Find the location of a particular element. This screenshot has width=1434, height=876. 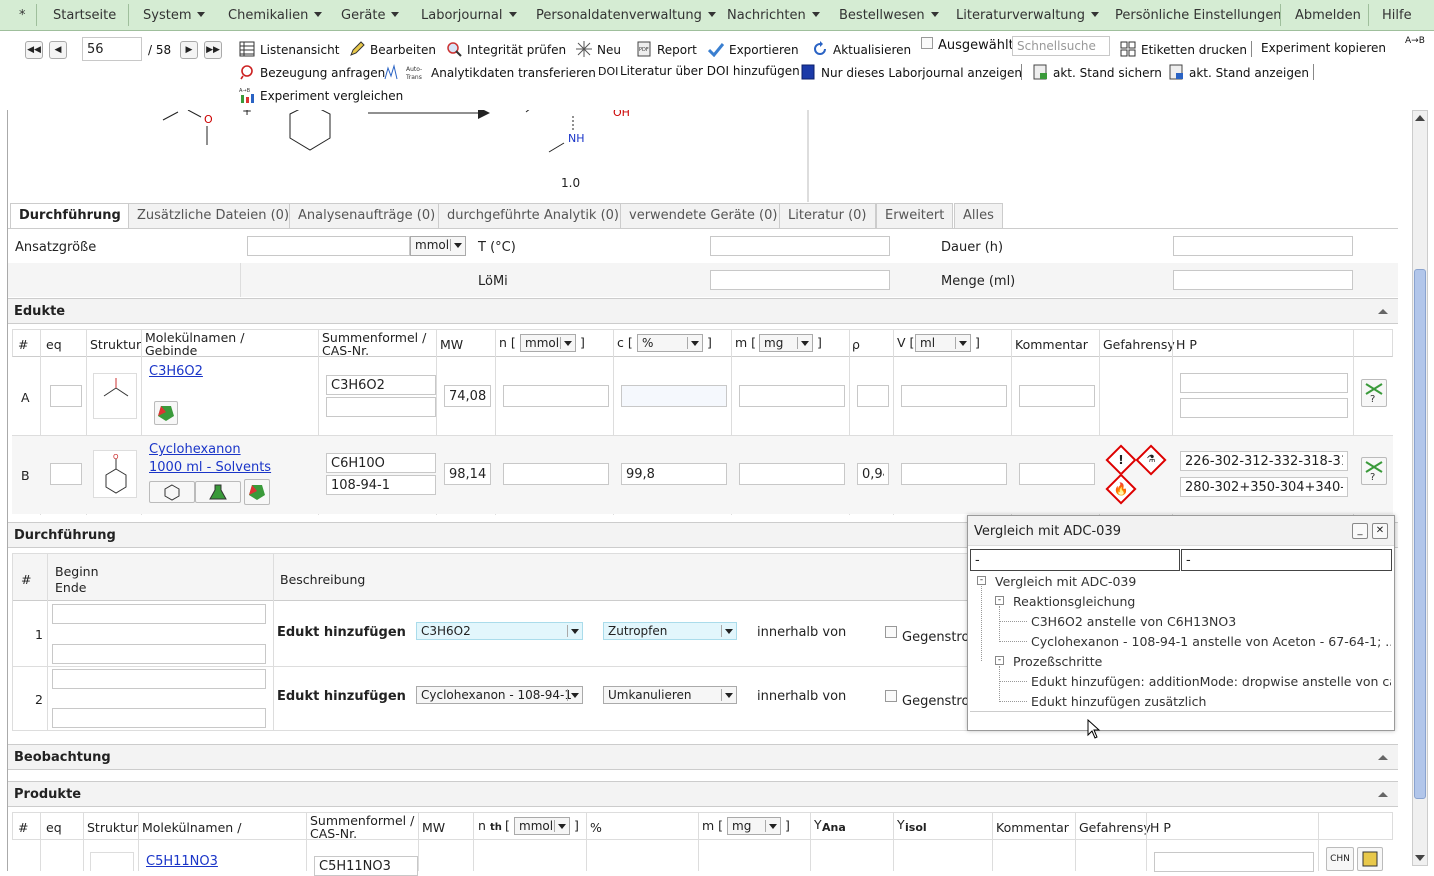

mw-input-b is located at coordinates (467, 474).